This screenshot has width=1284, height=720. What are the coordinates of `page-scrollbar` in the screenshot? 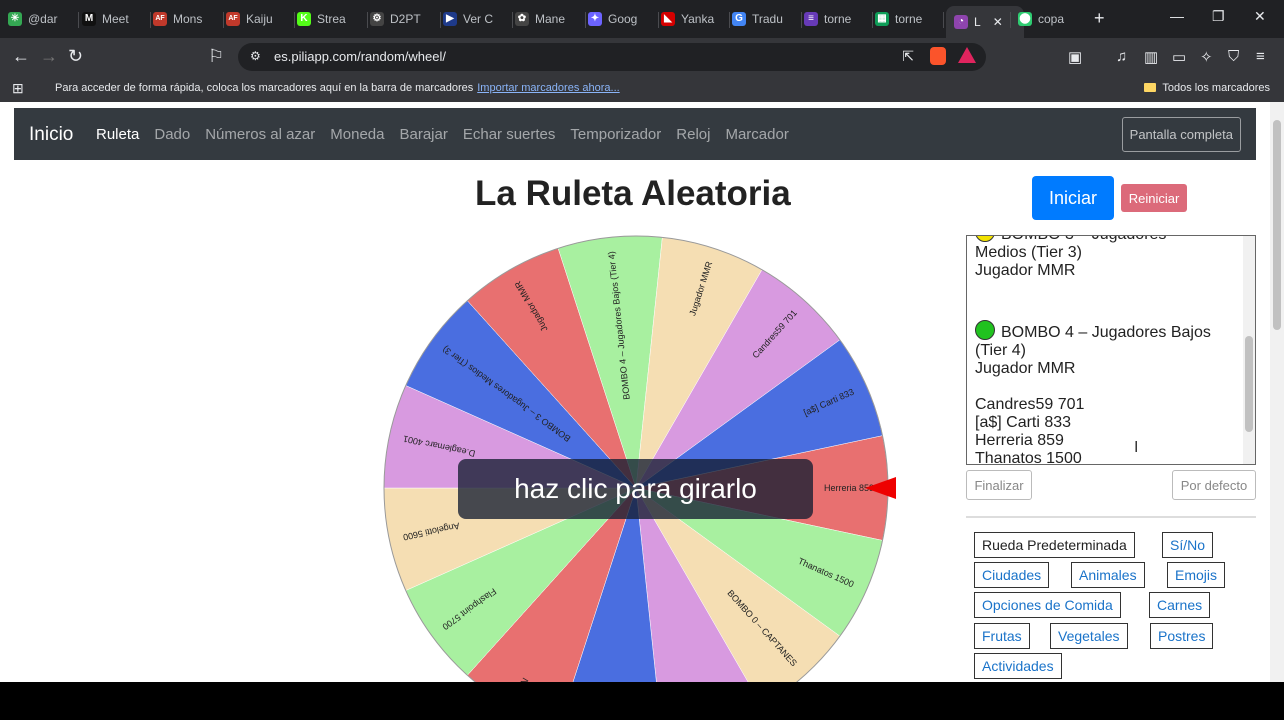 It's located at (1277, 392).